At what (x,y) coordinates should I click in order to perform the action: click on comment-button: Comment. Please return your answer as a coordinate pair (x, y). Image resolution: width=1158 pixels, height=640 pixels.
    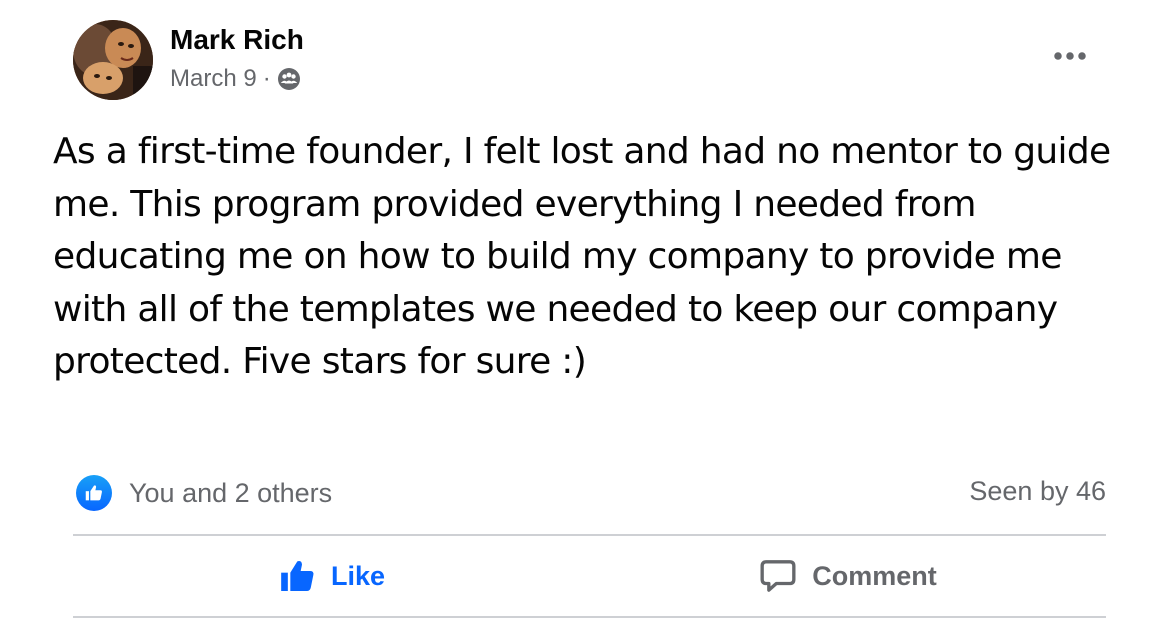
    Looking at the image, I should click on (847, 576).